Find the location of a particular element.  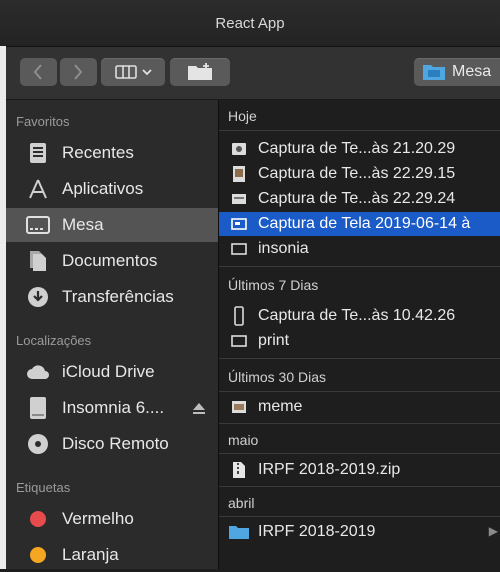

sidebar-section-locations: Localizações is located at coordinates (54, 340).